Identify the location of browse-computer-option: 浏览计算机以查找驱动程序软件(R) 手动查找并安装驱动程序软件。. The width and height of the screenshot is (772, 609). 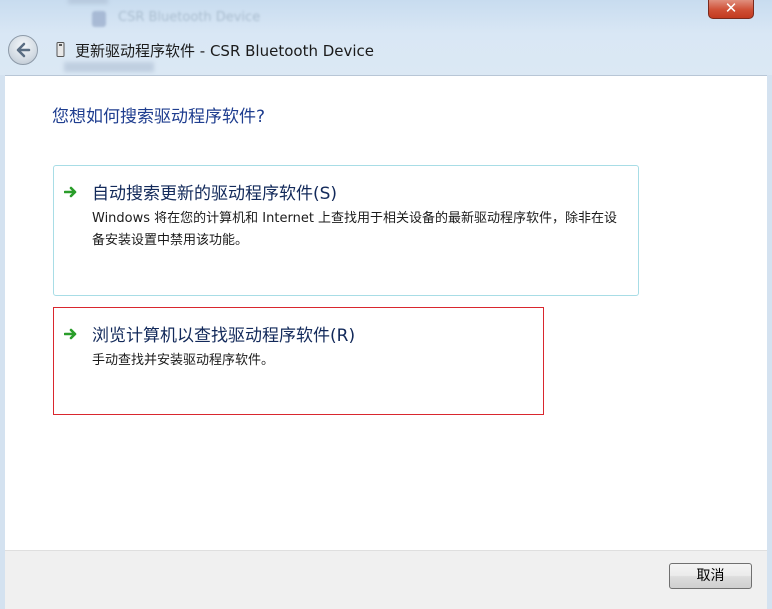
(298, 361).